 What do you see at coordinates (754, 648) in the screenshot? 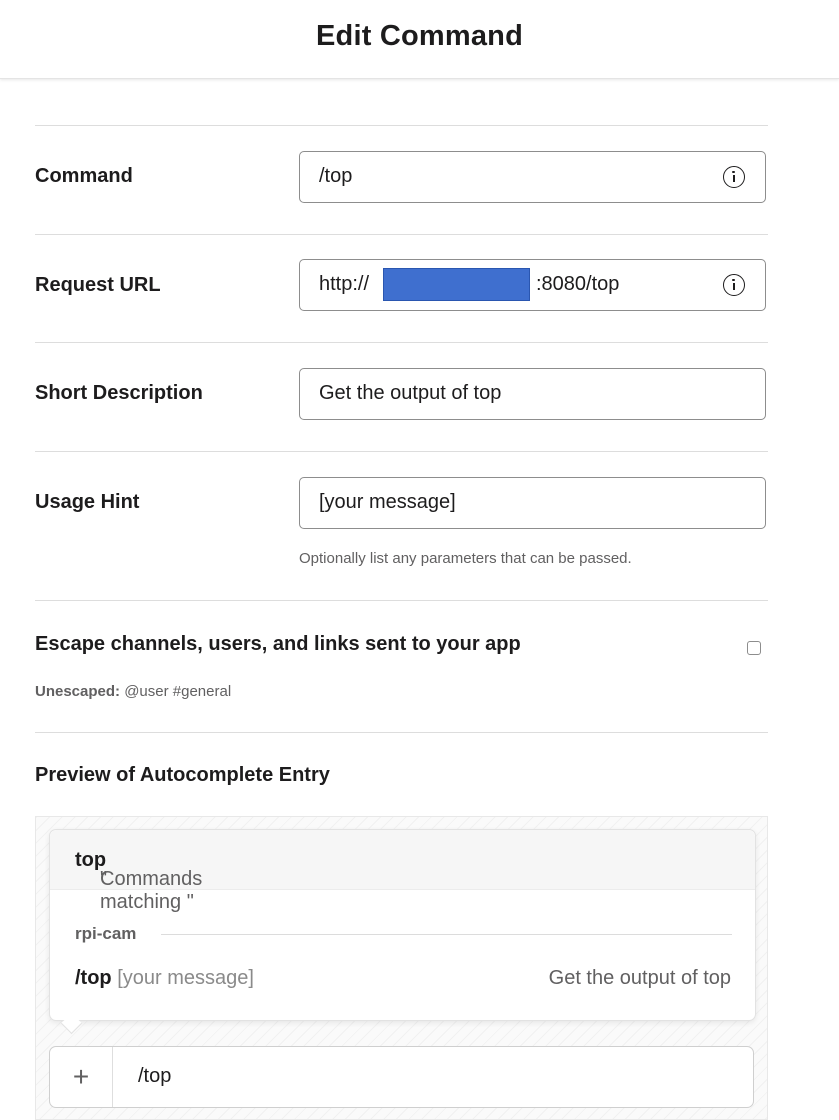
I see `escape-checkbox` at bounding box center [754, 648].